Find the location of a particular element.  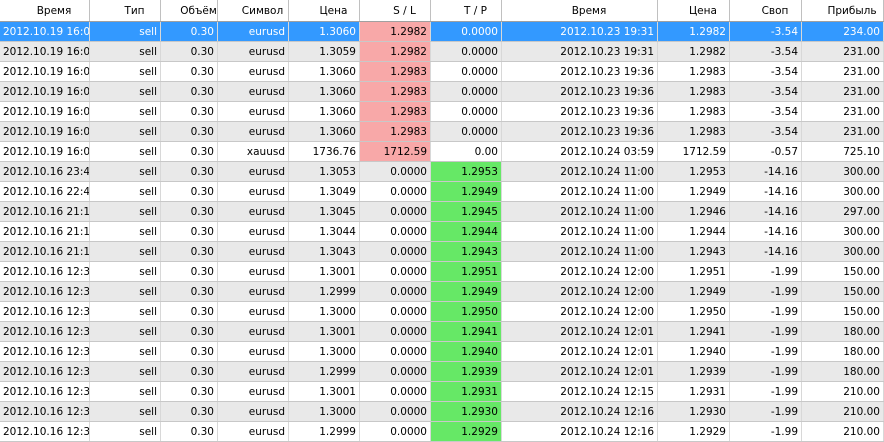

cell-close-price: 1.2953 is located at coordinates (694, 171).